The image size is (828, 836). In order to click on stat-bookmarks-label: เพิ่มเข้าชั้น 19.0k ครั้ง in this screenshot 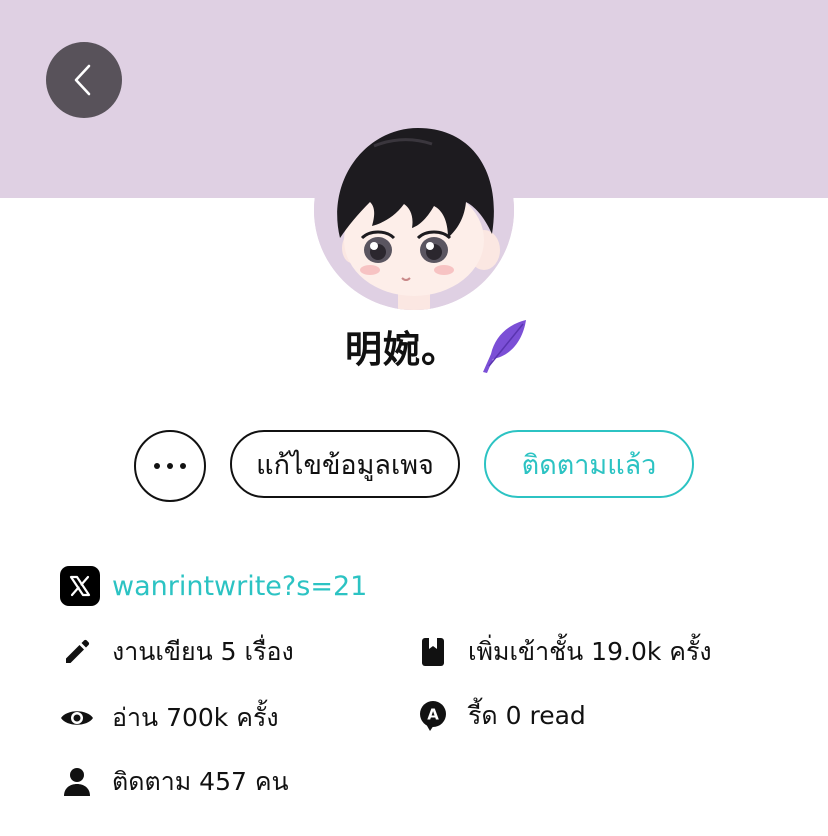, I will do `click(590, 651)`.